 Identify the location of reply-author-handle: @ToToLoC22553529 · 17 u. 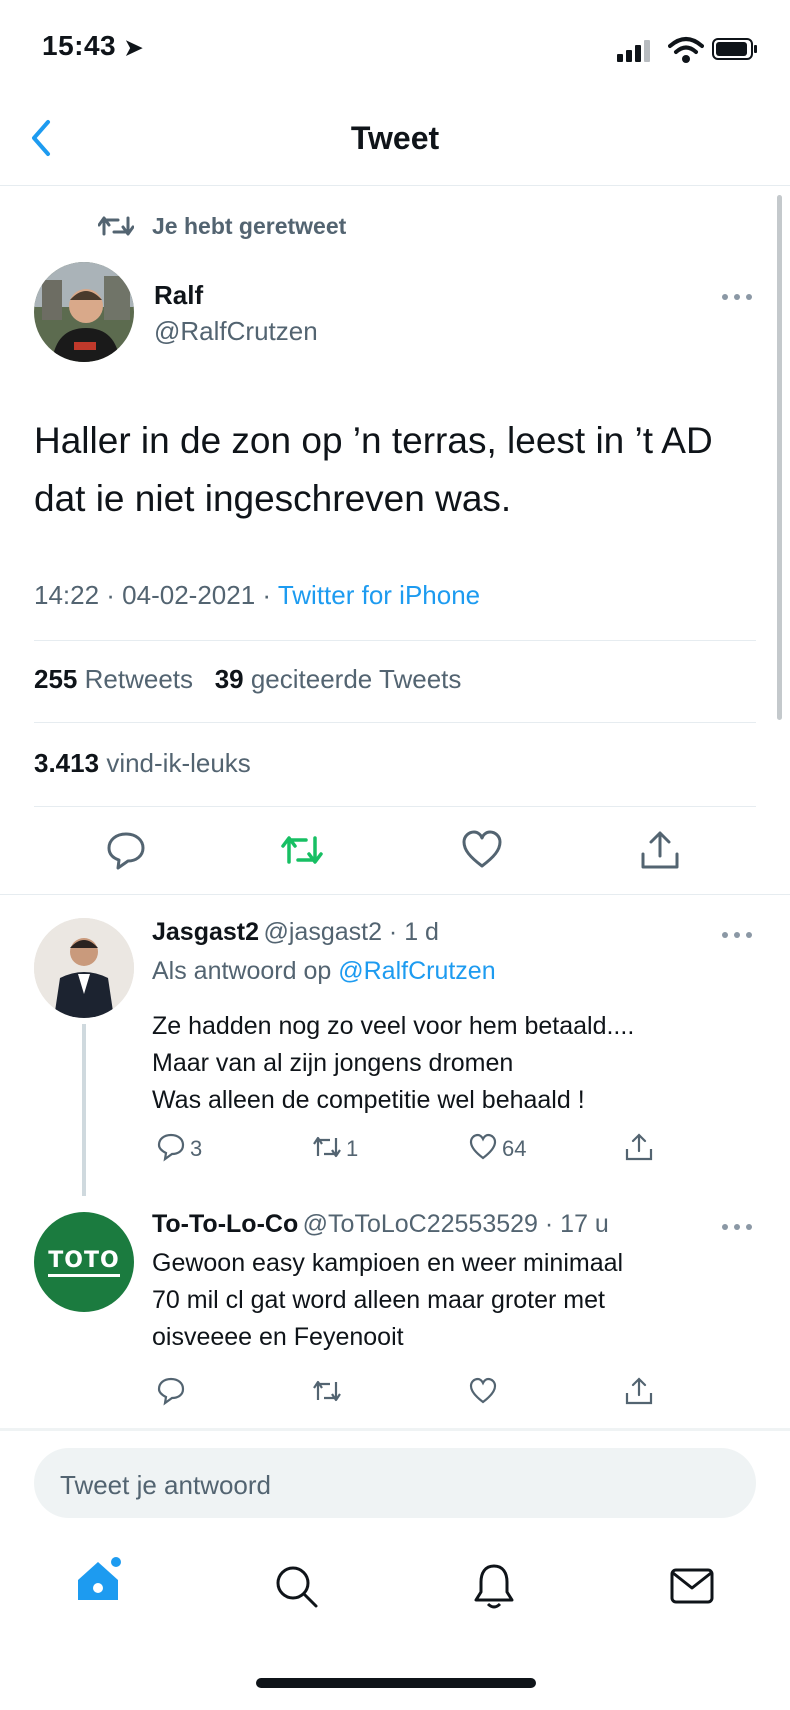
(456, 1224).